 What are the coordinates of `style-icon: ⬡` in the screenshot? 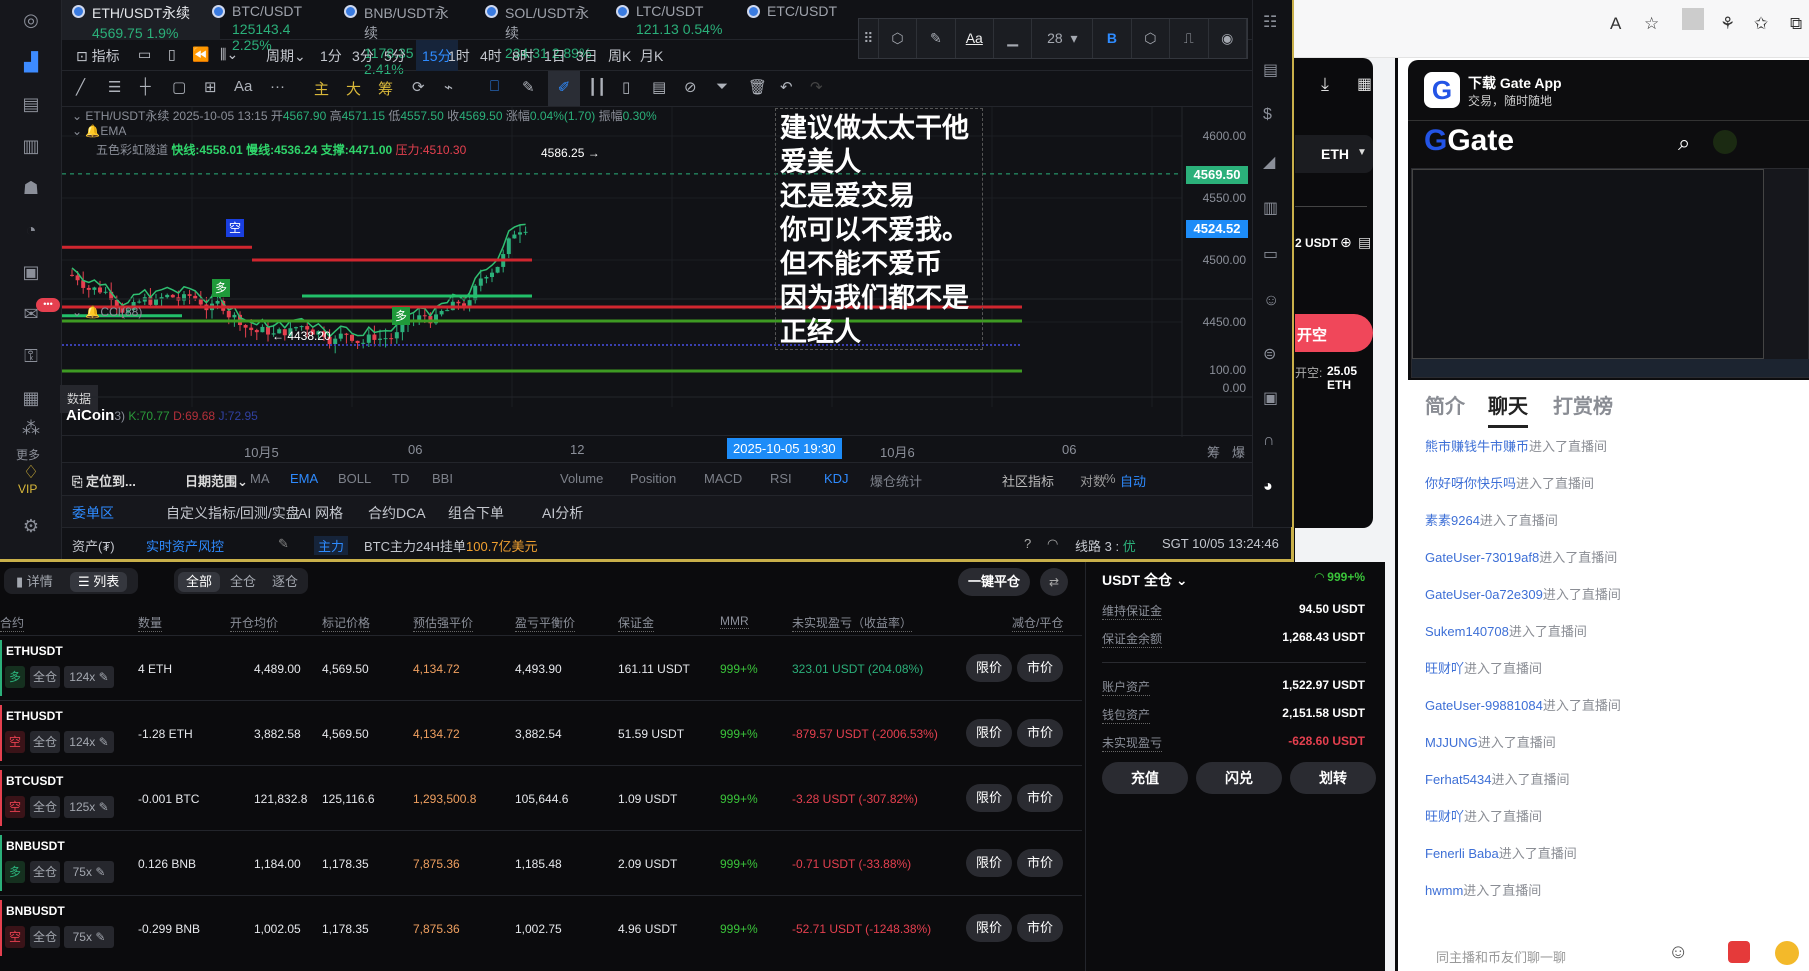 It's located at (898, 38).